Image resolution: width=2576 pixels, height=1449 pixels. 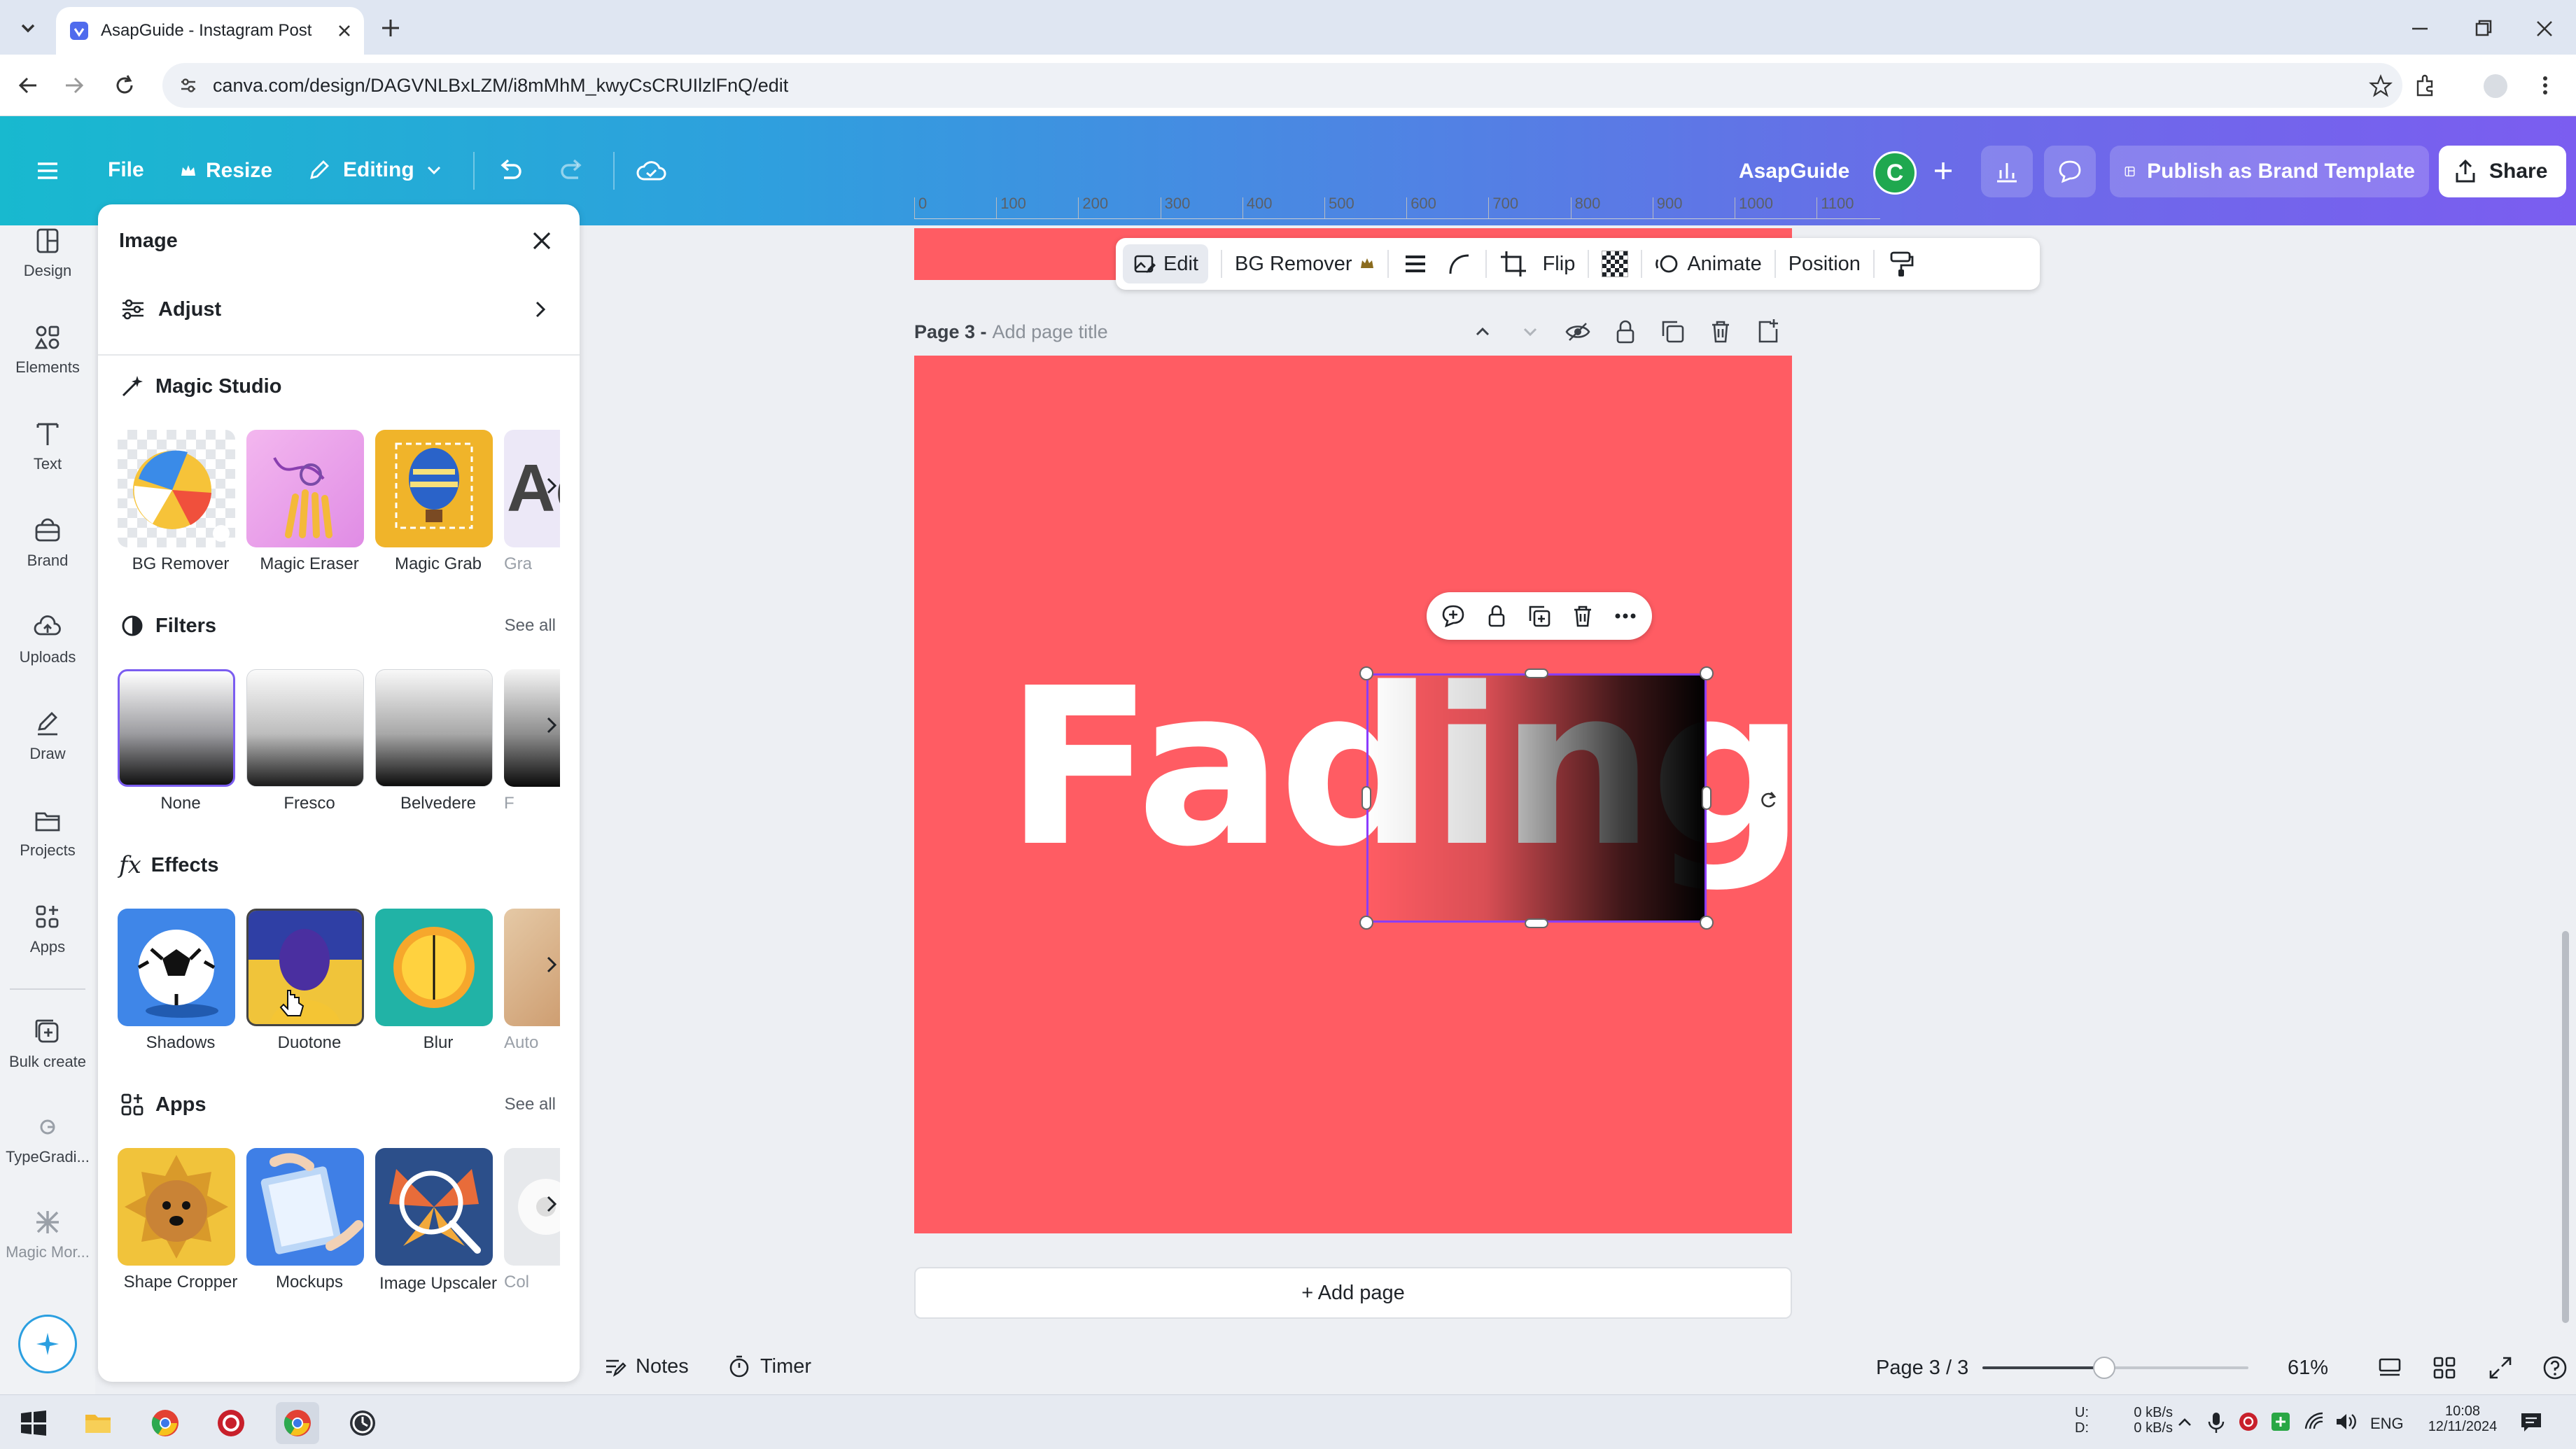 I want to click on zoom-level: 61%, so click(x=2308, y=1368).